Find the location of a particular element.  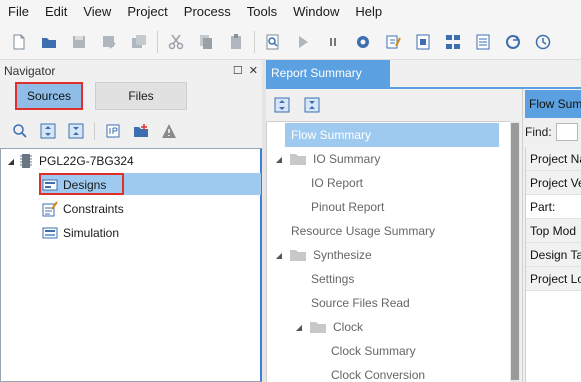

navigator-title-bar: Navigator ☐ ✕ is located at coordinates (131, 71).